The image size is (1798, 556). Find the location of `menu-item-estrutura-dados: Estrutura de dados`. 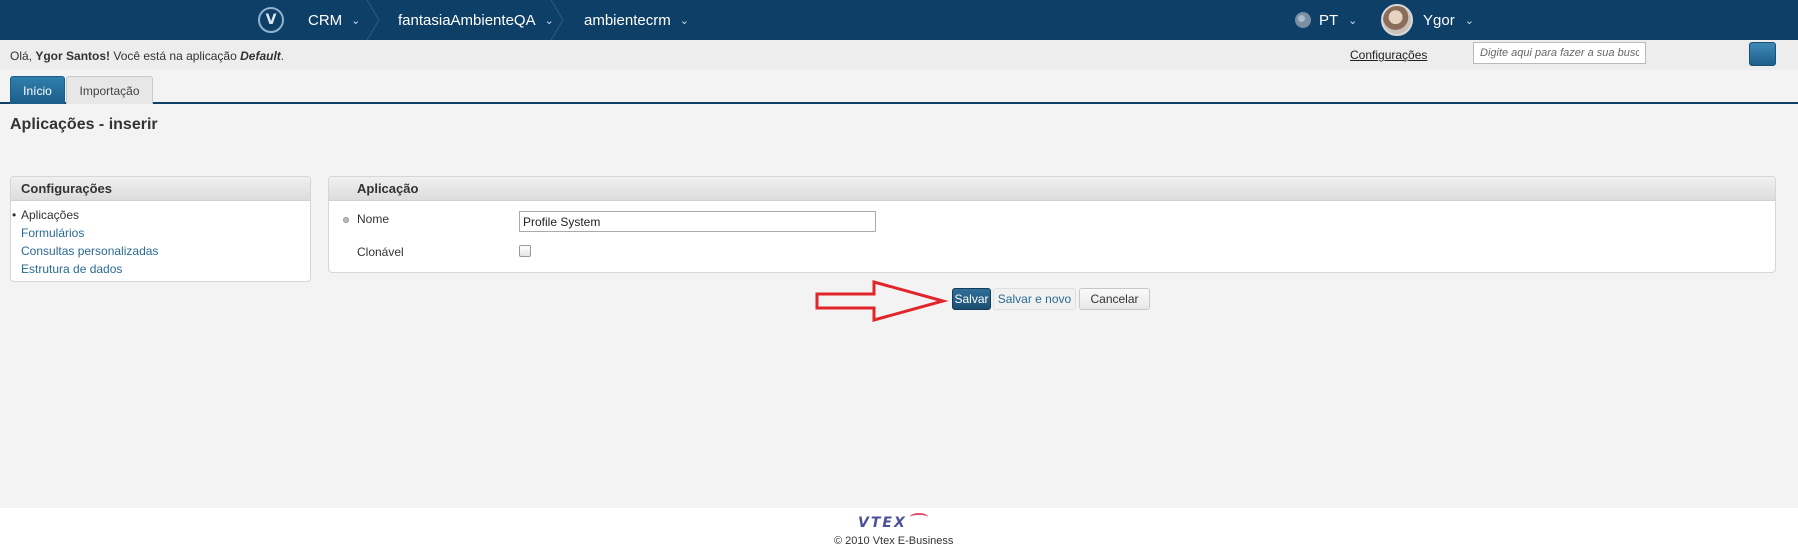

menu-item-estrutura-dados: Estrutura de dados is located at coordinates (165, 269).